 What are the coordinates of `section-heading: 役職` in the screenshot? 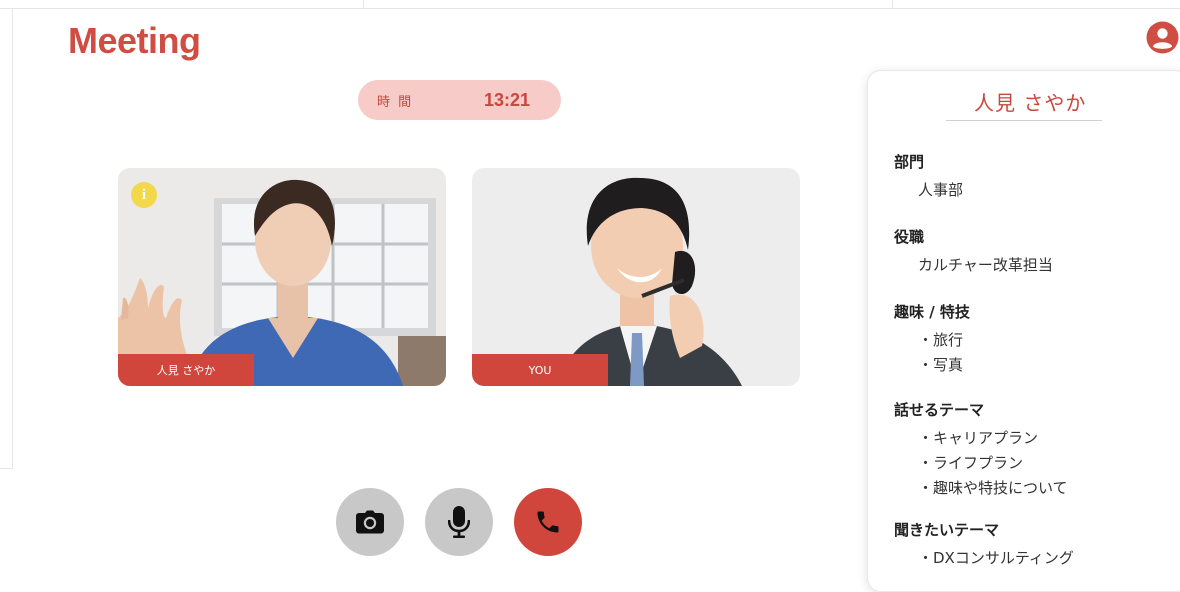 It's located at (909, 237).